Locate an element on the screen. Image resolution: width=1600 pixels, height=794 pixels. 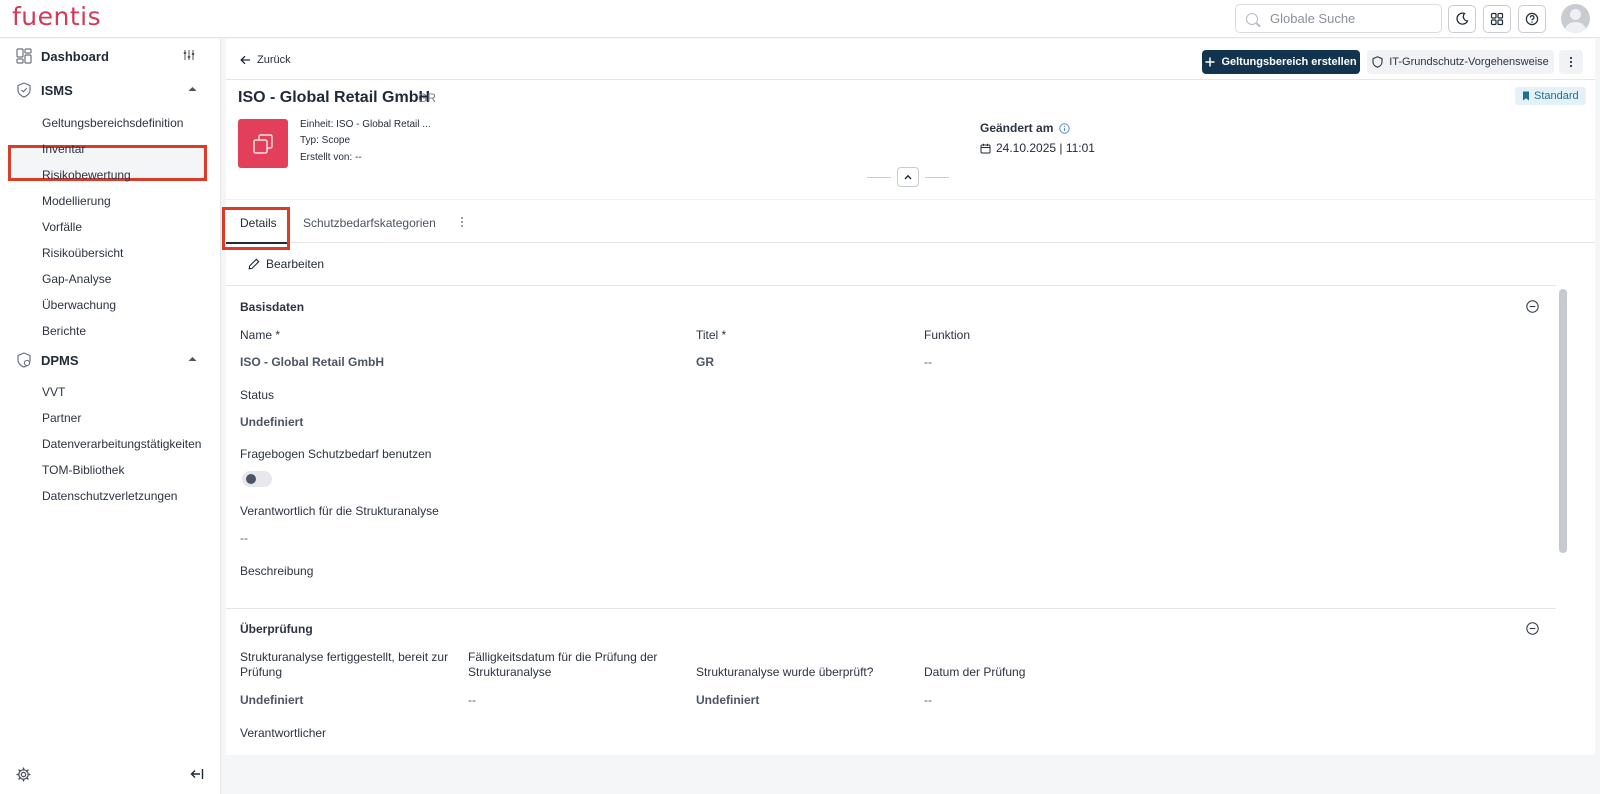
sidebar-item-tom-bibliothek: TOM-Bibliothek is located at coordinates (83, 470).